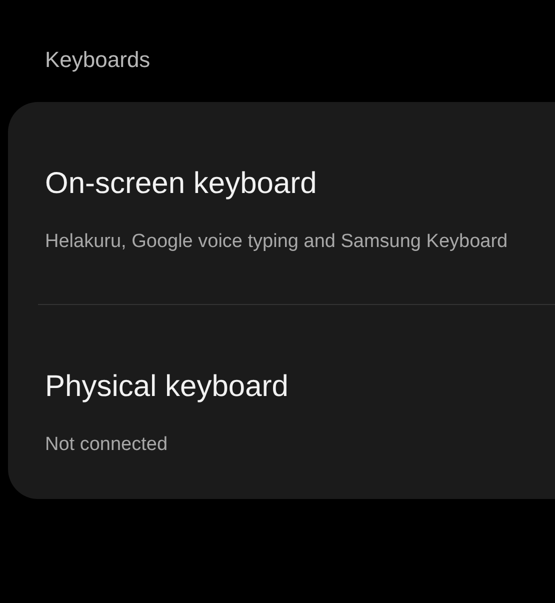  What do you see at coordinates (106, 445) in the screenshot?
I see `setting-subtitle: Not connected` at bounding box center [106, 445].